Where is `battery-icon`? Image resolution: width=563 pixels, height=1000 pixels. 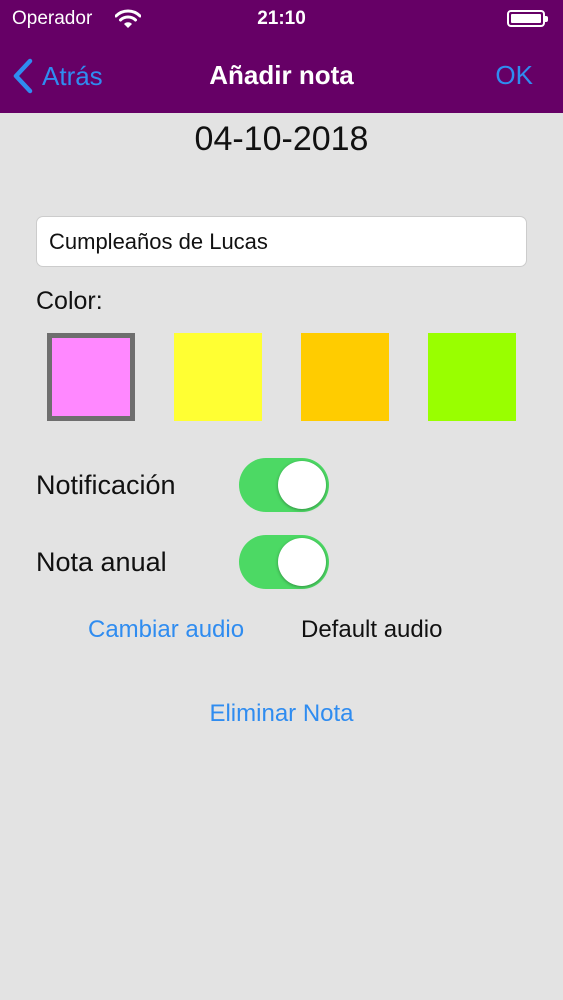 battery-icon is located at coordinates (527, 18).